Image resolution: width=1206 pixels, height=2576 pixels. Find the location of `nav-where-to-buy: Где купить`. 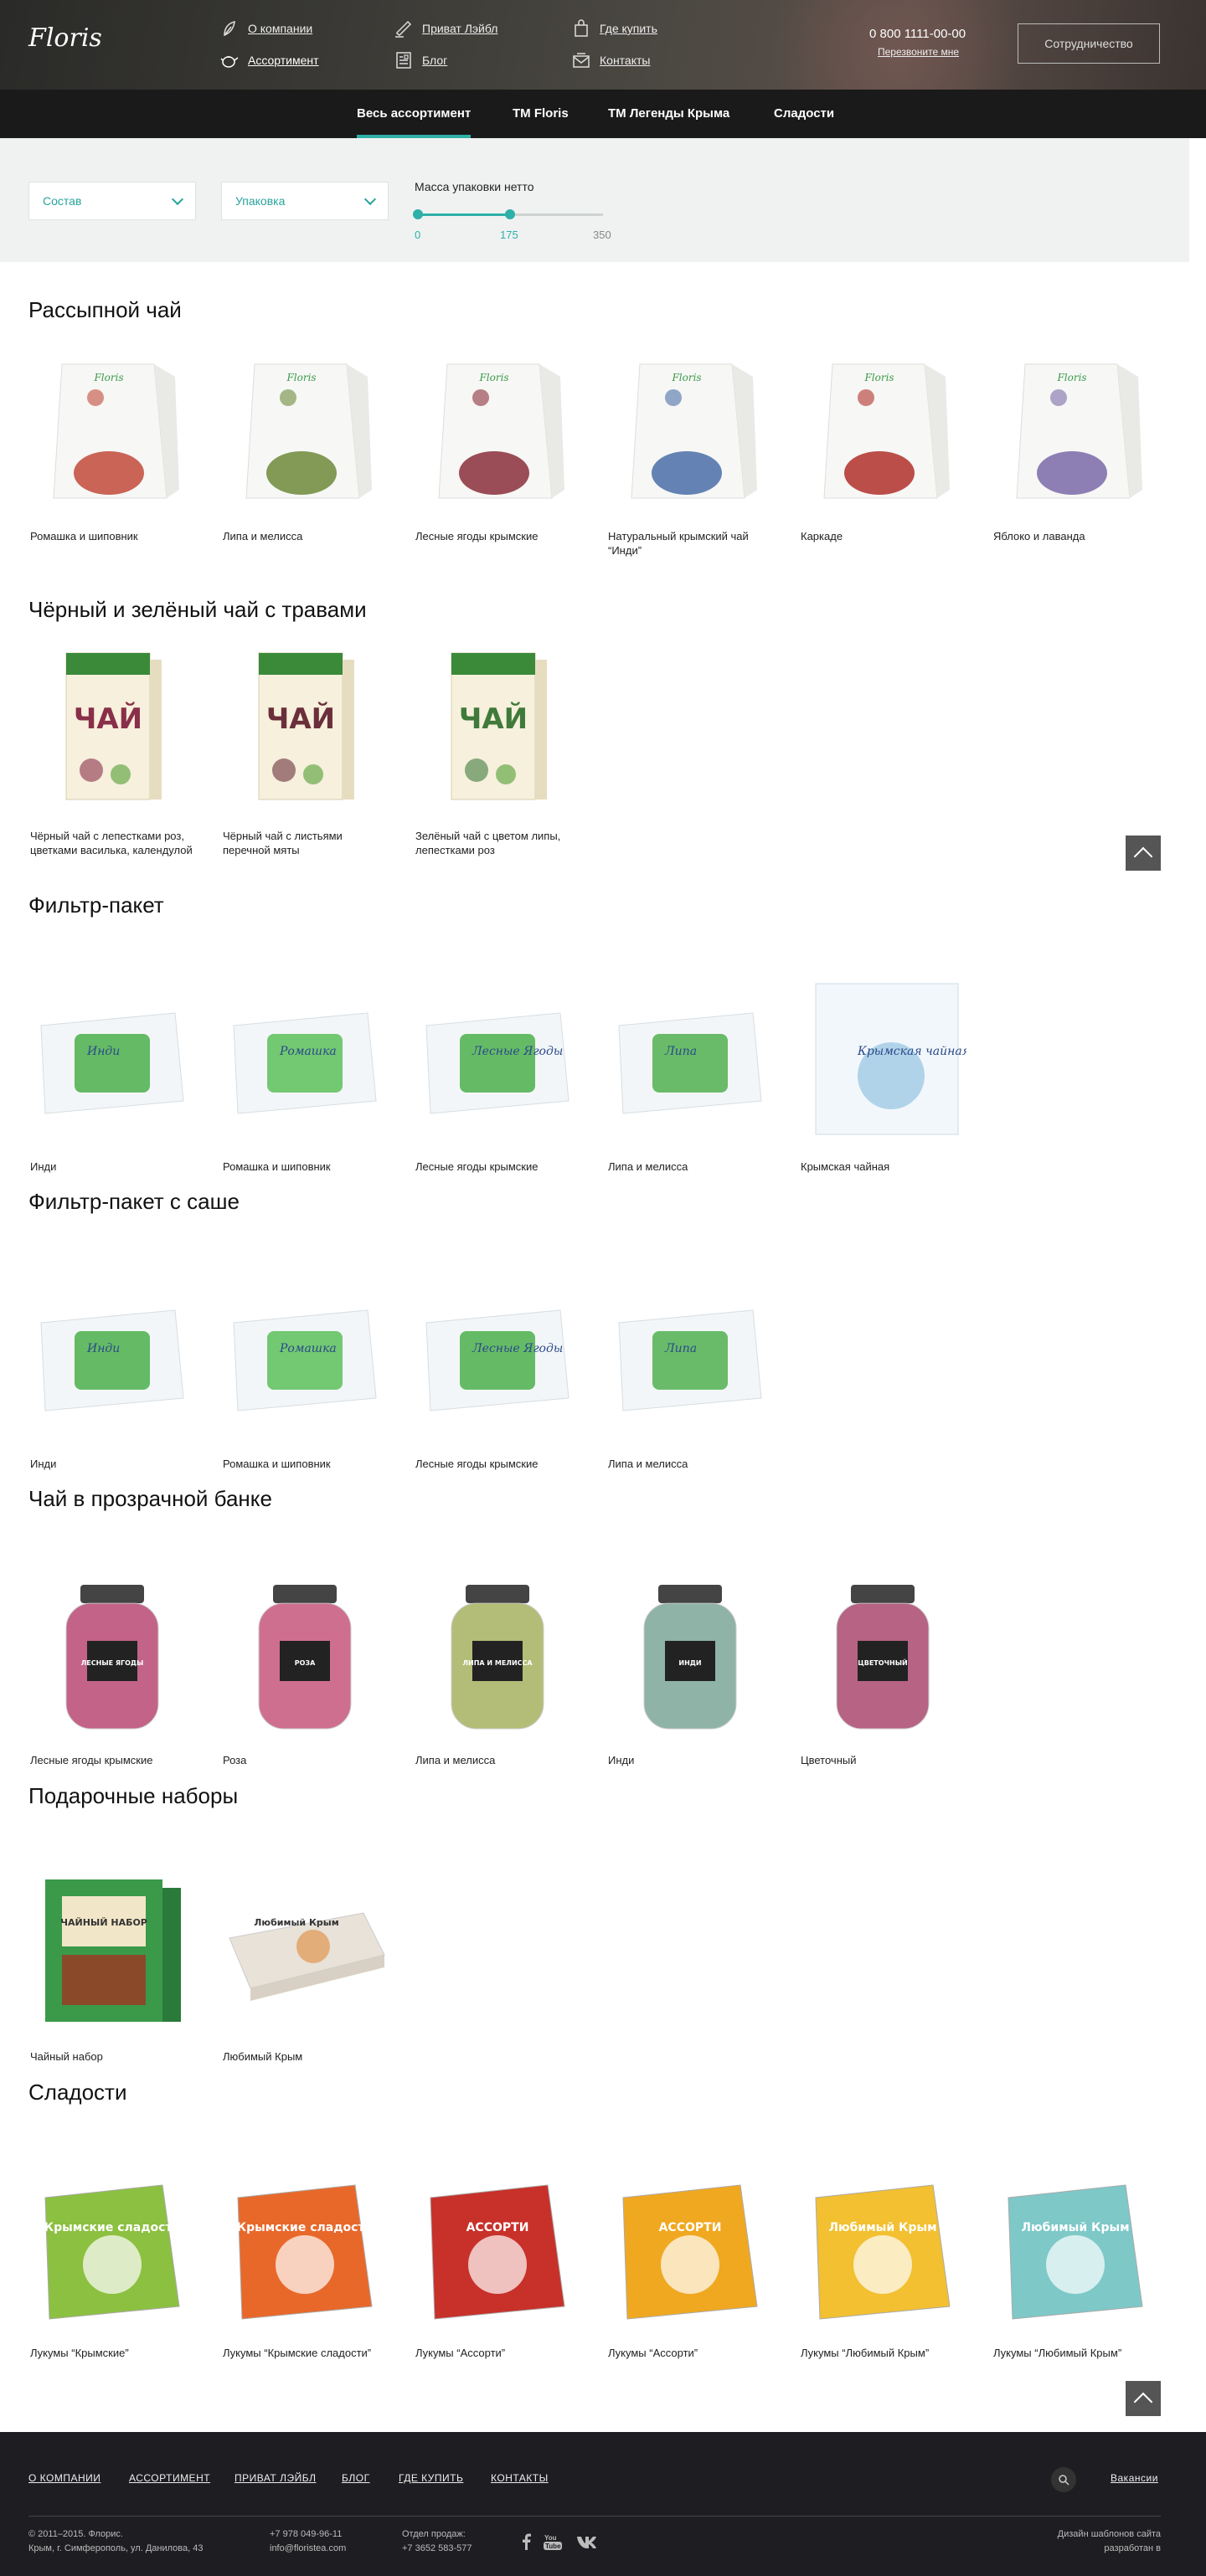

nav-where-to-buy: Где купить is located at coordinates (614, 28).